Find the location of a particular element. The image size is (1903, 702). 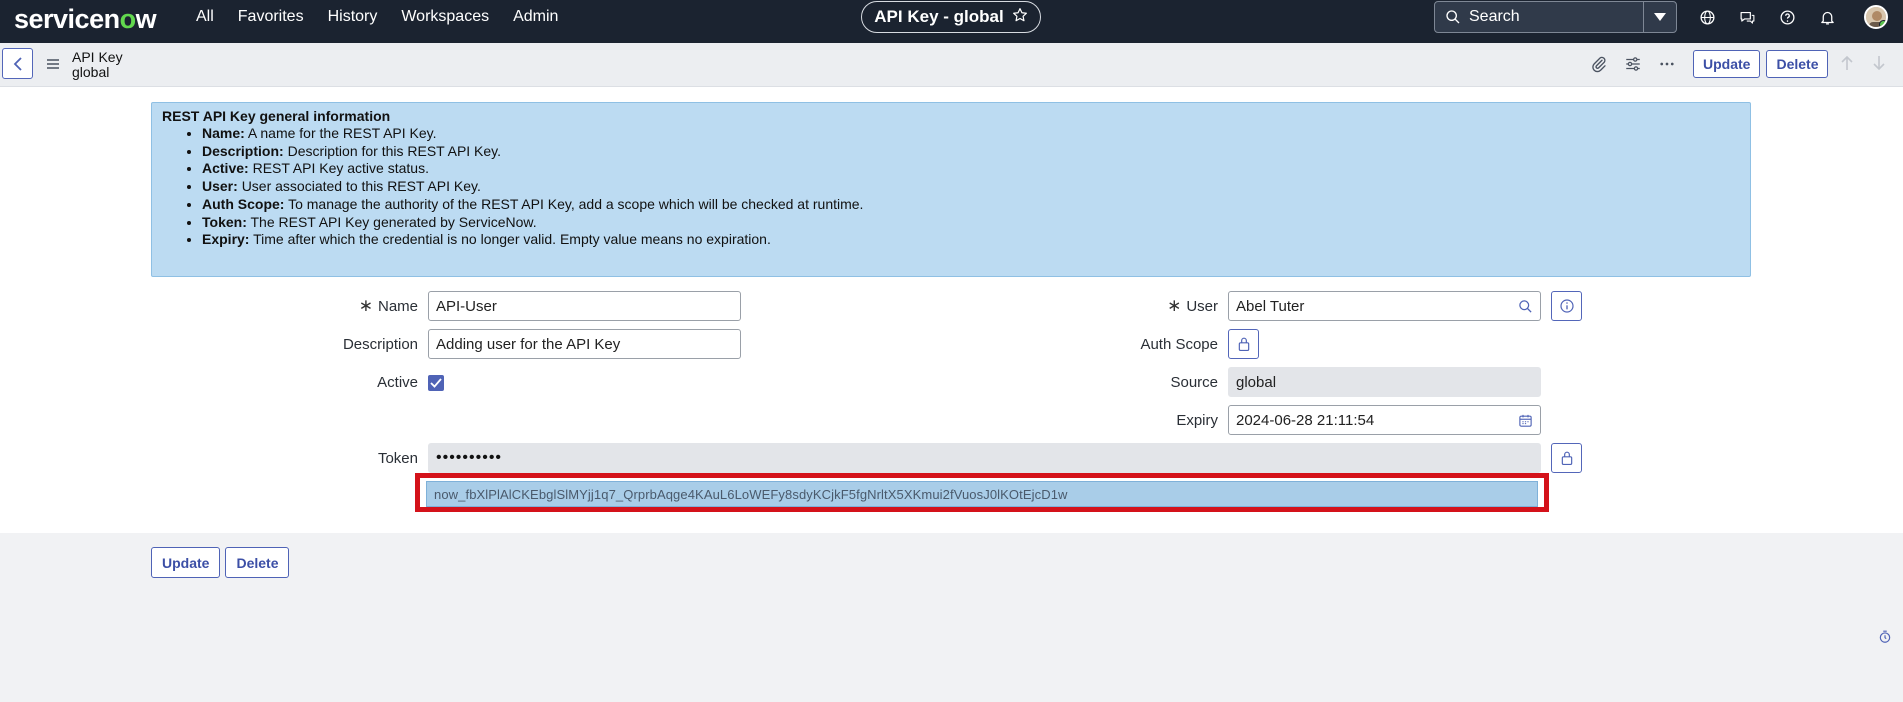

user-lookup-button is located at coordinates (1525, 306).